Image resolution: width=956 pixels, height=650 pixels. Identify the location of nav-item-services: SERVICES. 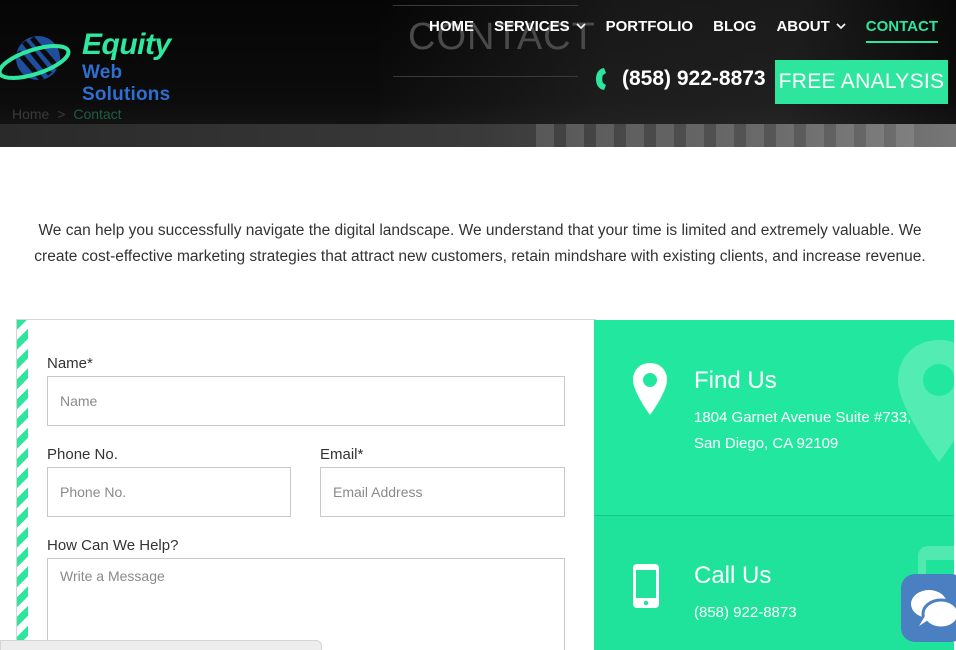
(540, 26).